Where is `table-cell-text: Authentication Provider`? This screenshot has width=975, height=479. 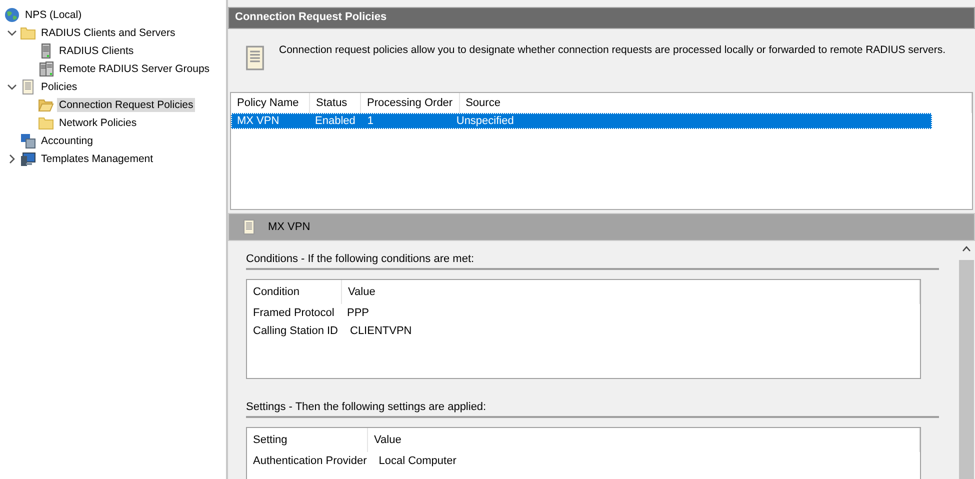 table-cell-text: Authentication Provider is located at coordinates (310, 461).